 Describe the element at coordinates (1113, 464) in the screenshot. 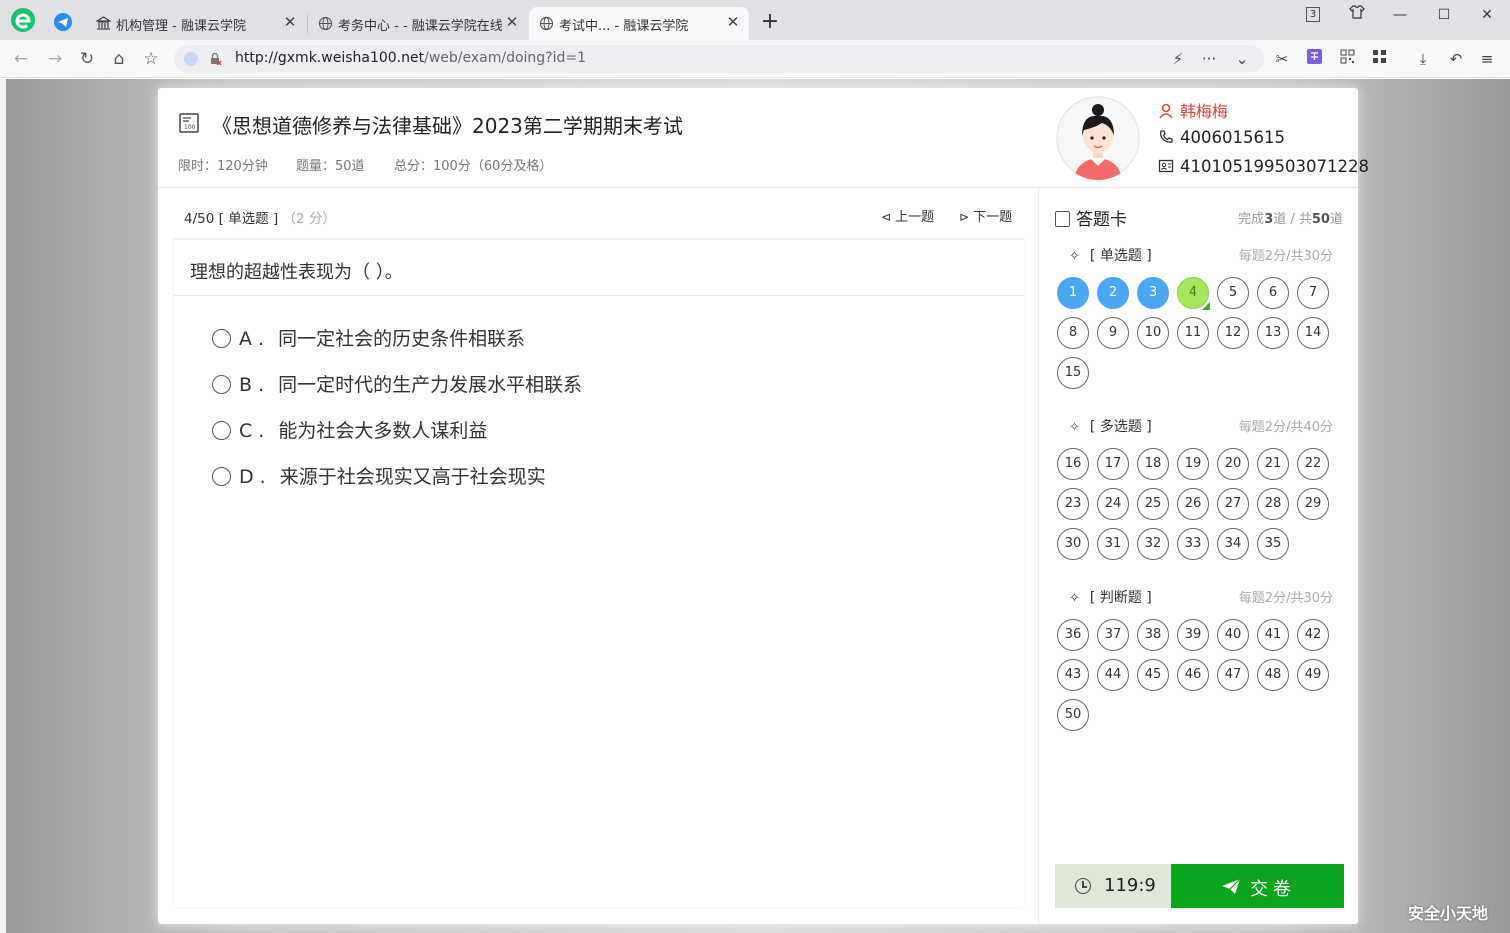

I see `question-number-button: 17` at that location.